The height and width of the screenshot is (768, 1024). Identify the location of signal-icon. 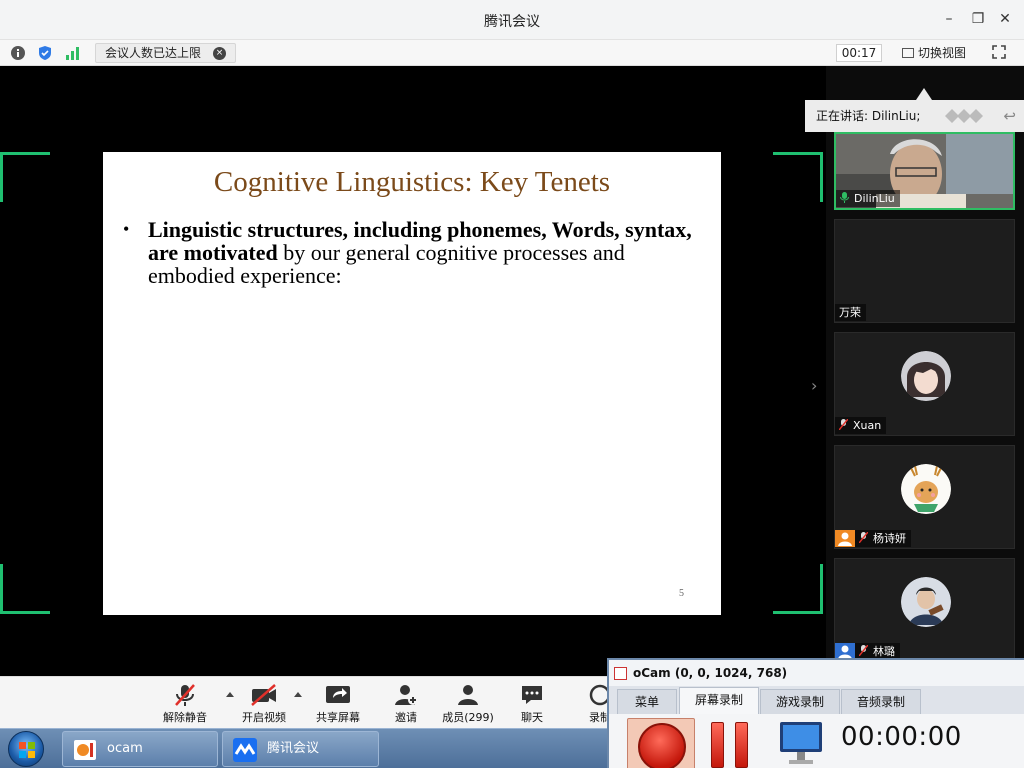
(73, 53).